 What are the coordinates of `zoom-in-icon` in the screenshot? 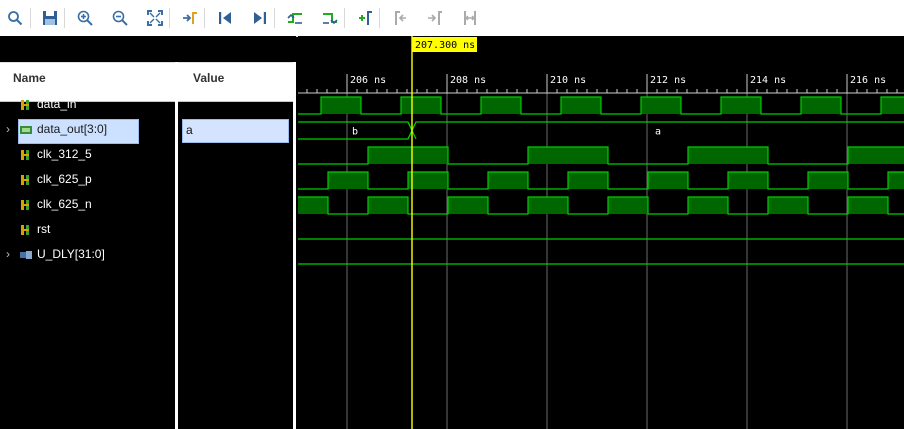 It's located at (85, 18).